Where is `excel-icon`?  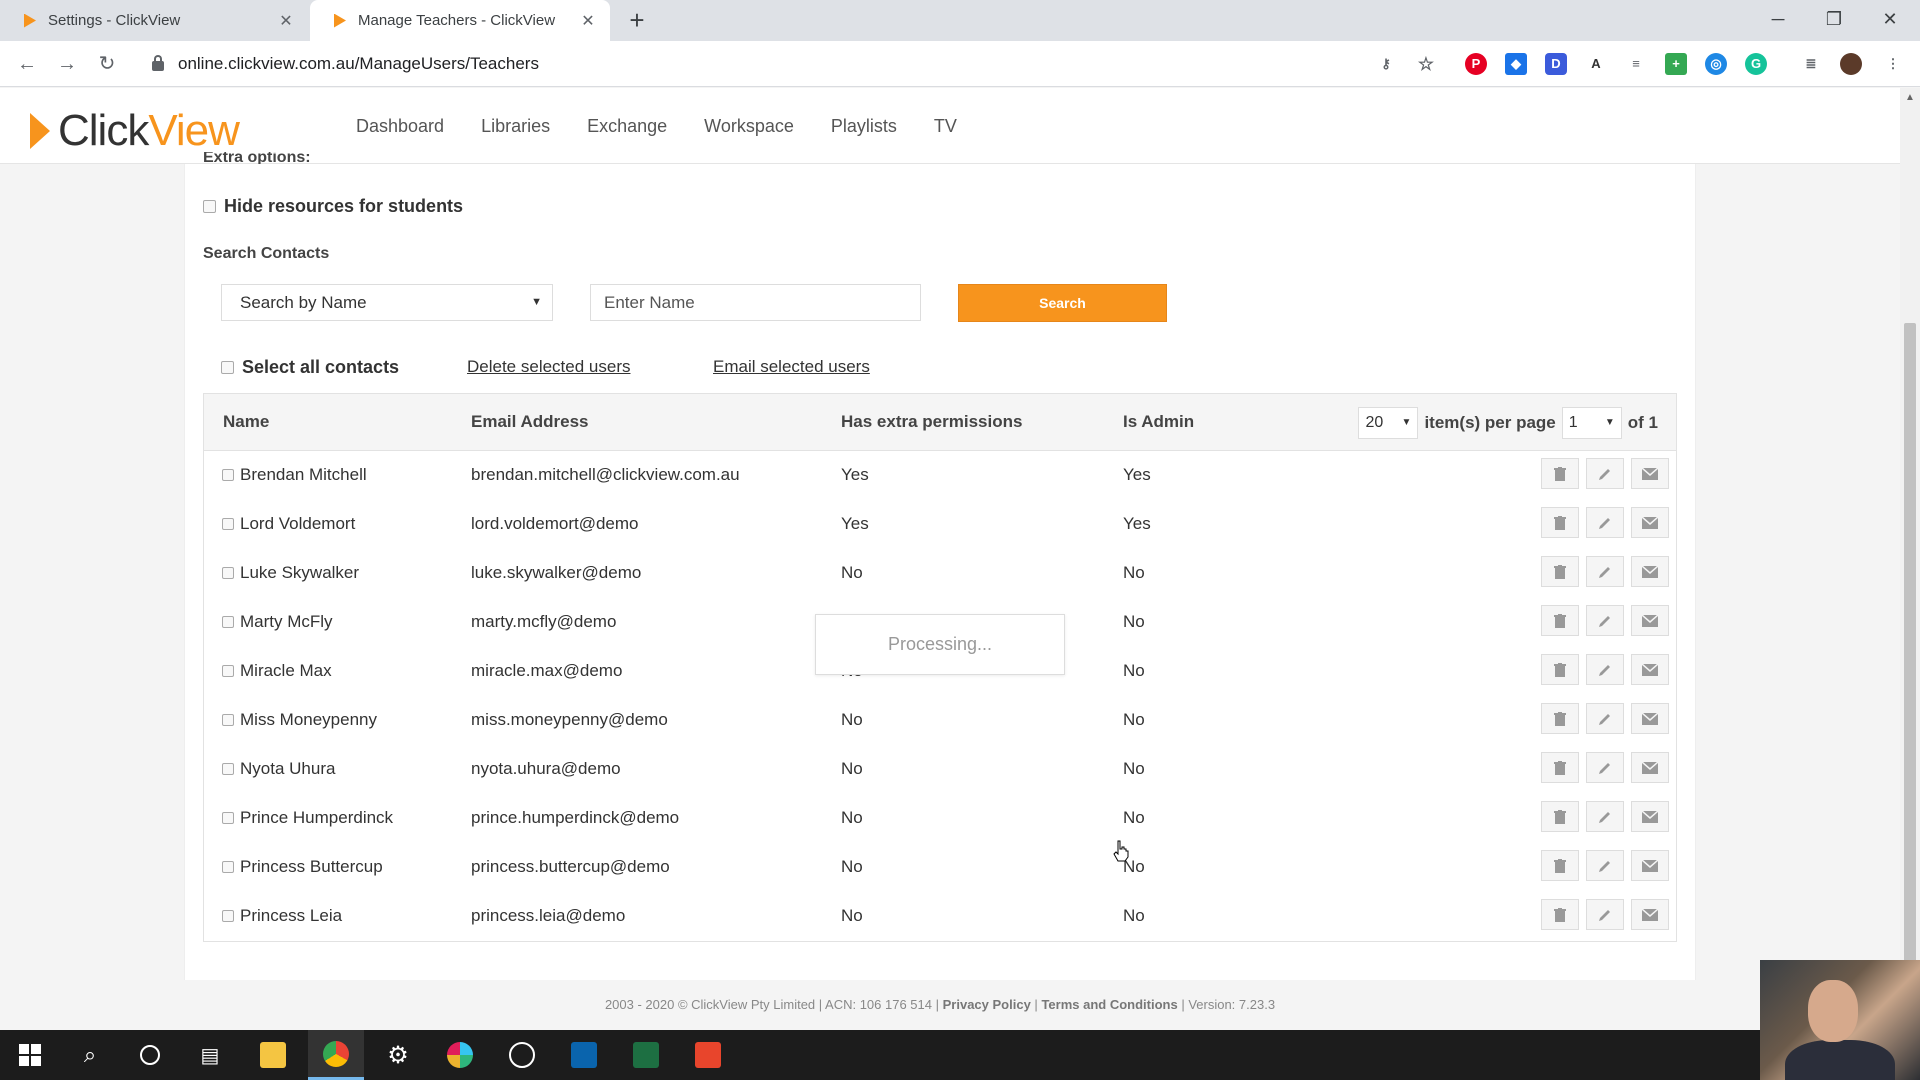 excel-icon is located at coordinates (646, 1055).